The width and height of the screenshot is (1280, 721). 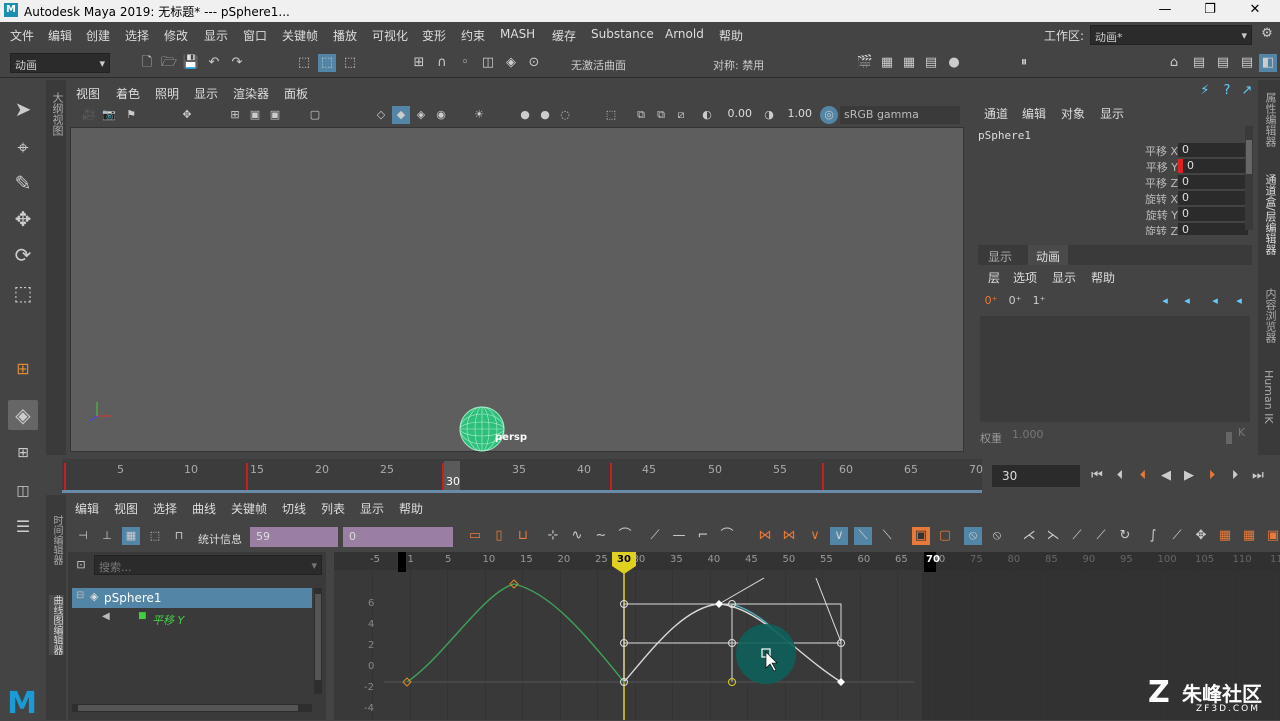 What do you see at coordinates (23, 453) in the screenshot?
I see `four-view-icon: ⊞` at bounding box center [23, 453].